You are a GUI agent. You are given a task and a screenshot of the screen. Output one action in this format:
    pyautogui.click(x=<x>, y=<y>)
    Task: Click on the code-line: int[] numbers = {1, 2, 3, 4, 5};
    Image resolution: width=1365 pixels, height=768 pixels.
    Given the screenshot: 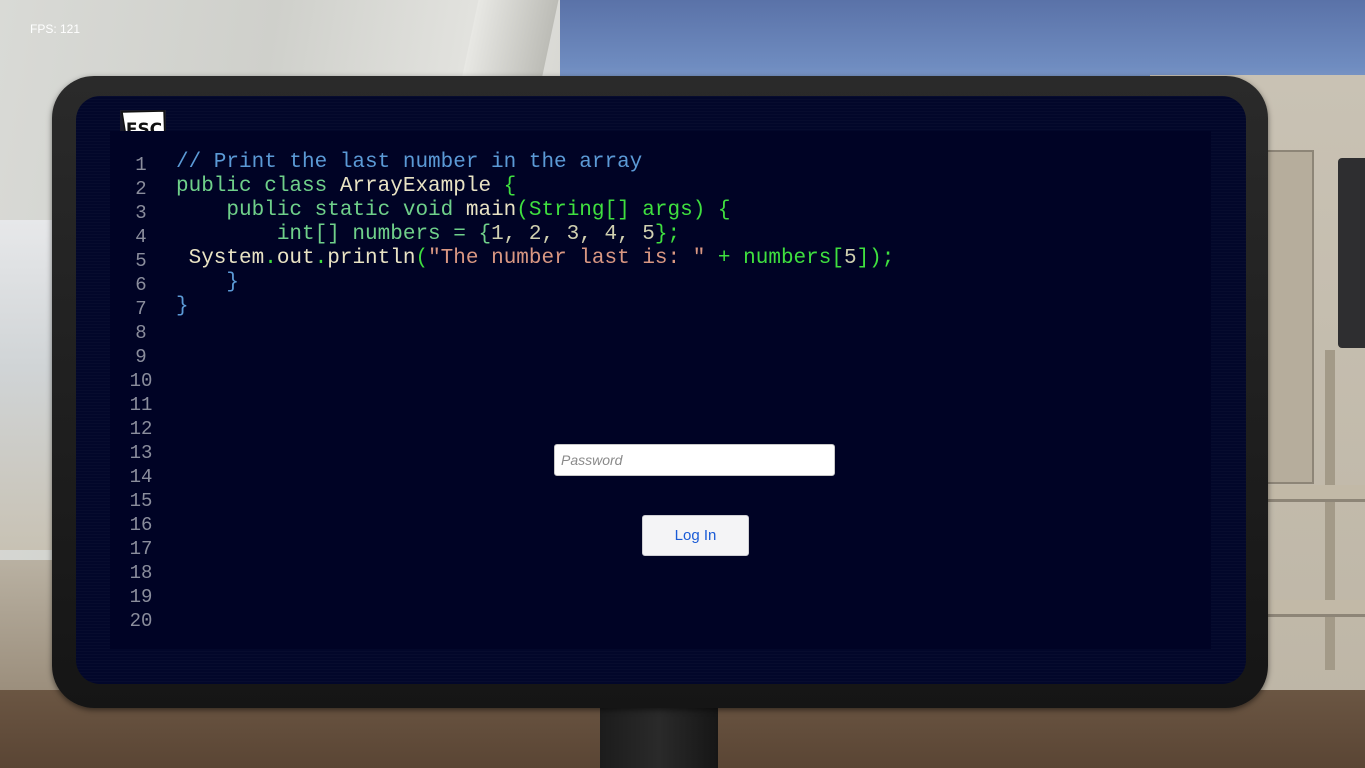 What is the action you would take?
    pyautogui.click(x=428, y=235)
    